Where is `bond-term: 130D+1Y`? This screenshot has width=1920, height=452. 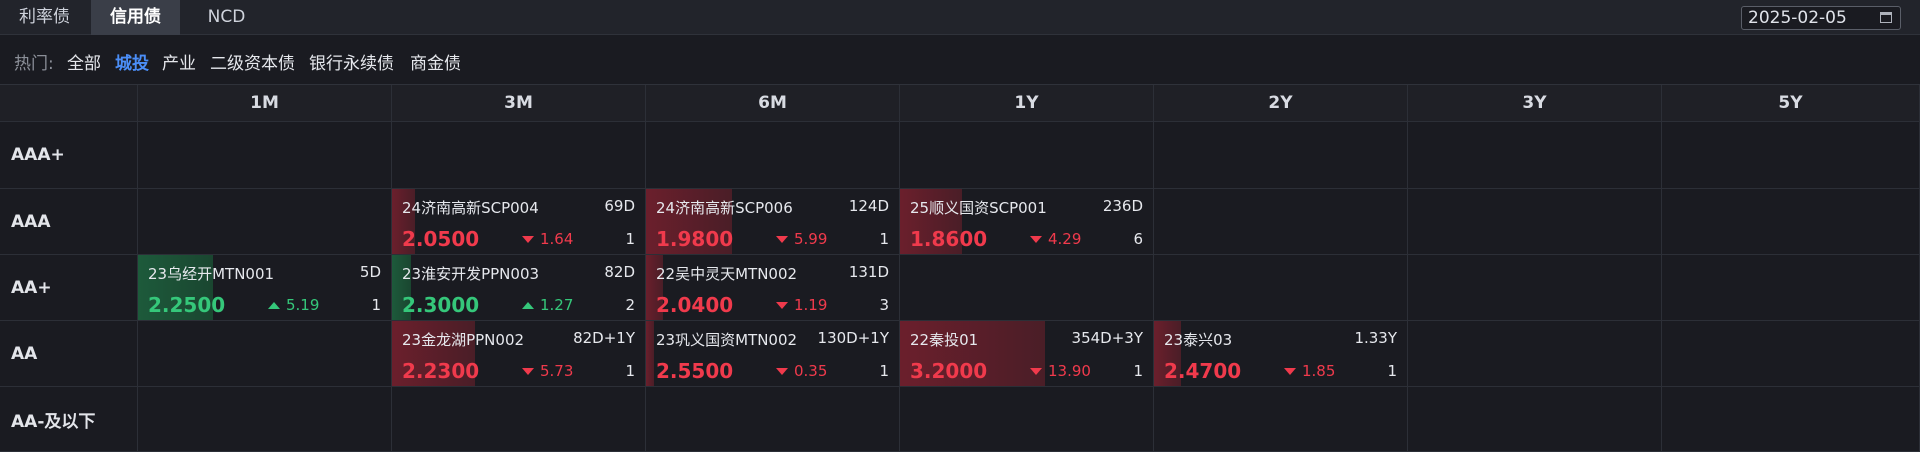
bond-term: 130D+1Y is located at coordinates (853, 338).